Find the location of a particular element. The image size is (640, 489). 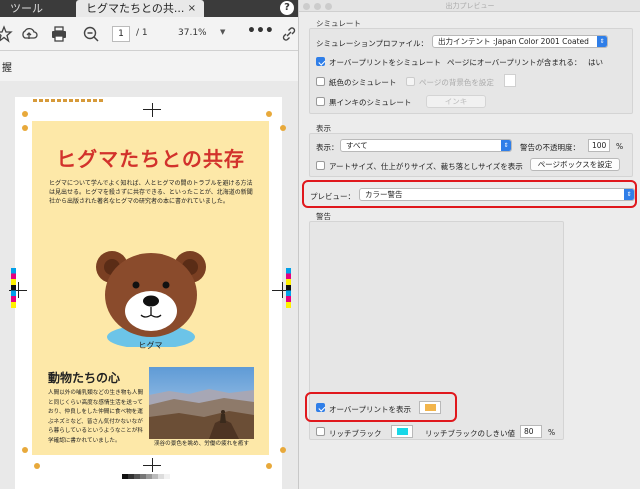

link-icon is located at coordinates (289, 34).